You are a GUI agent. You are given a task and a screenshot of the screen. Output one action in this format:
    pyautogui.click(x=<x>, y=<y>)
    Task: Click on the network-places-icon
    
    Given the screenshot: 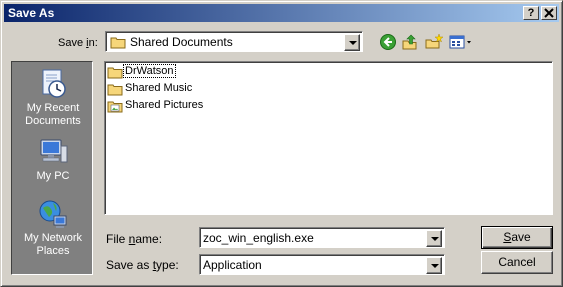 What is the action you would take?
    pyautogui.click(x=53, y=214)
    